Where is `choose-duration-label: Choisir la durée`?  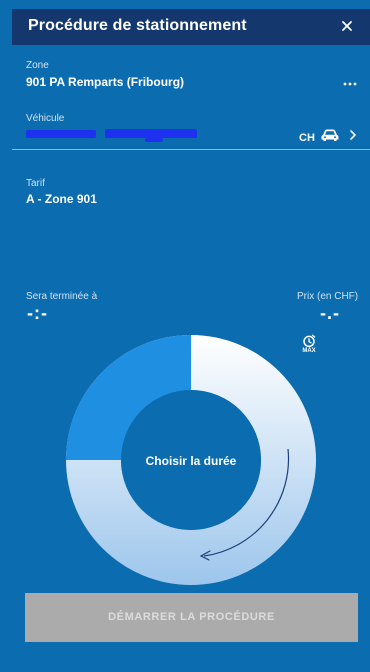
choose-duration-label: Choisir la durée is located at coordinates (191, 461).